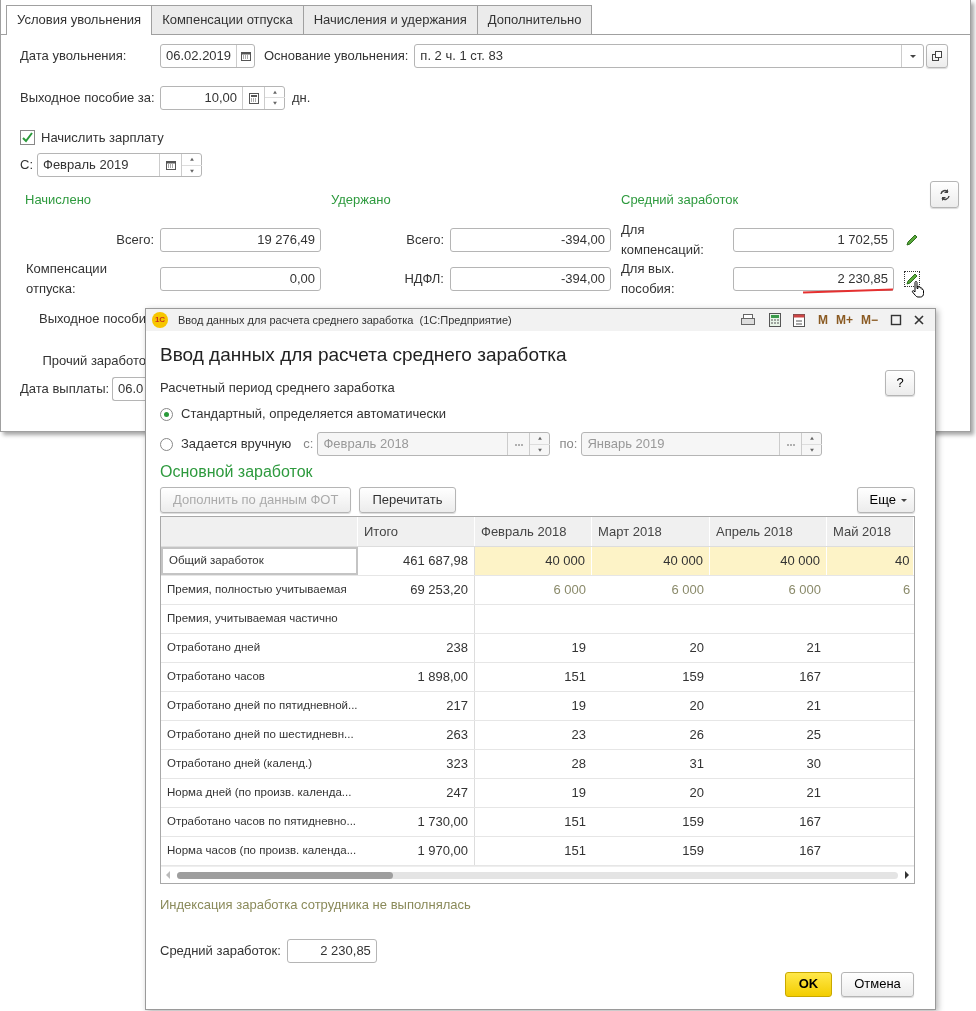 This screenshot has width=976, height=1011. Describe the element at coordinates (870, 531) in the screenshot. I see `column-header: Май 2018` at that location.